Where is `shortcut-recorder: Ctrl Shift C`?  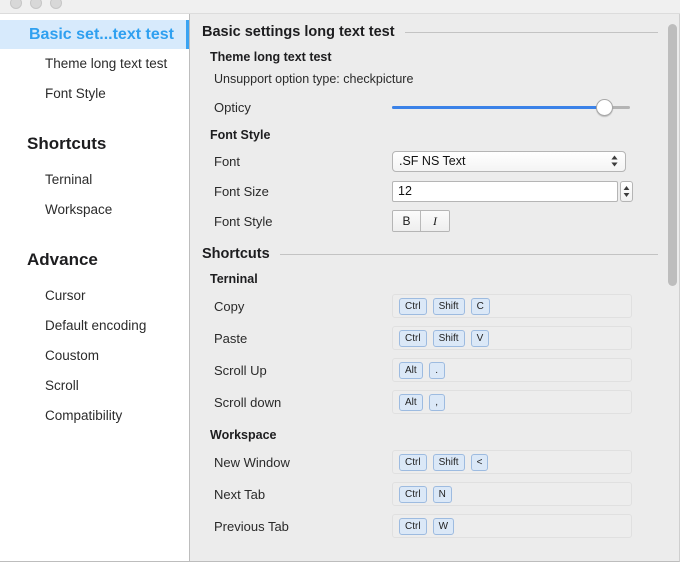
shortcut-recorder: Ctrl Shift C is located at coordinates (512, 306).